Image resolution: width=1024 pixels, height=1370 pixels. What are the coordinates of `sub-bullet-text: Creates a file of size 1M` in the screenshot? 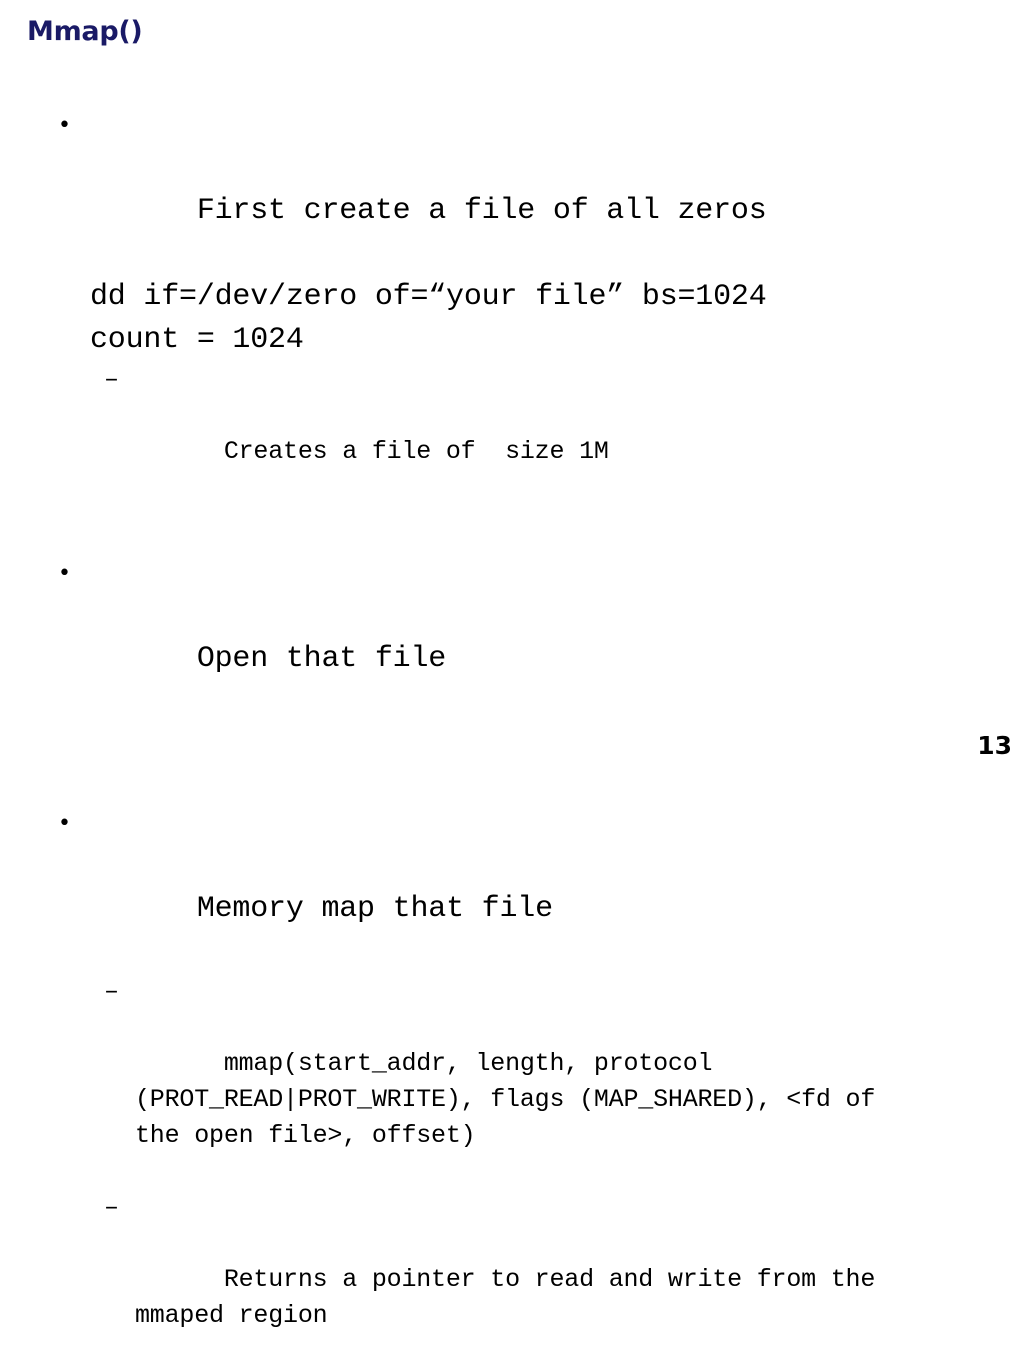 It's located at (416, 451).